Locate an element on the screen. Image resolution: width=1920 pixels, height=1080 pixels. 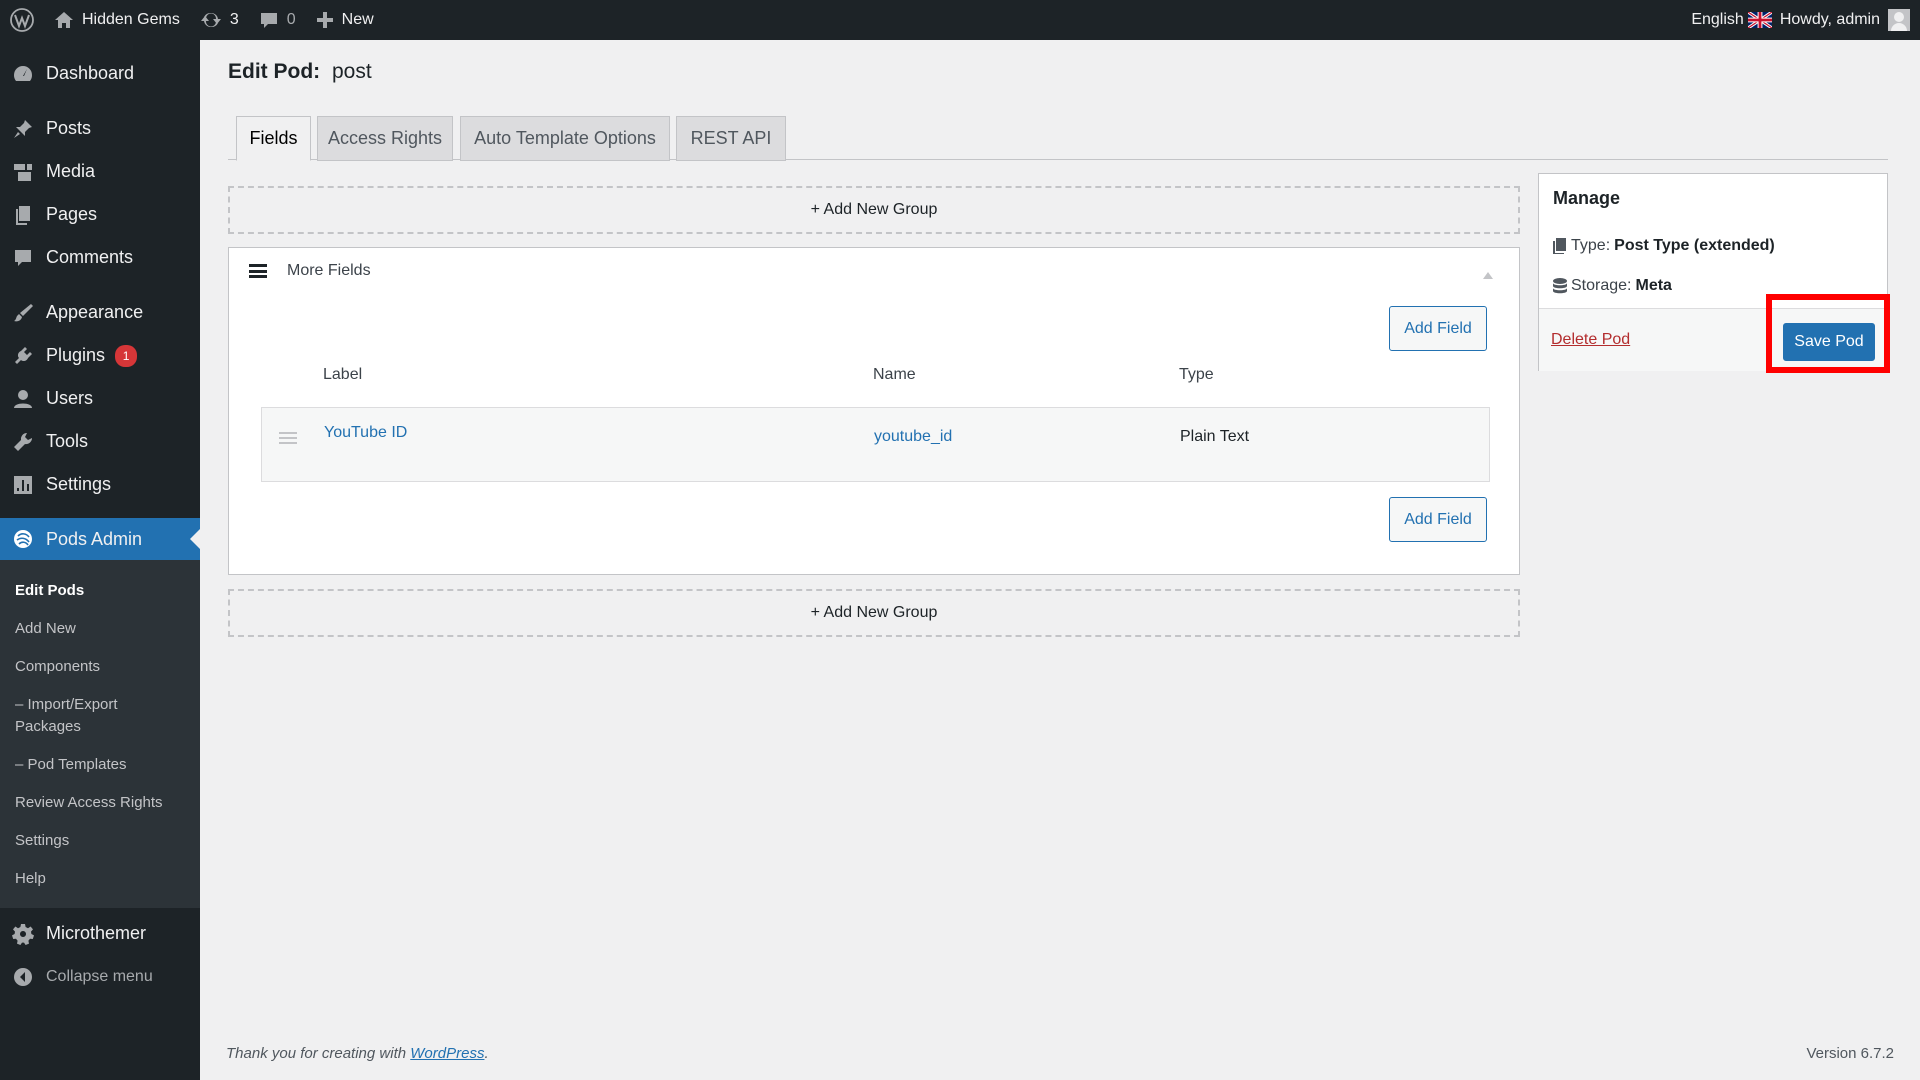
table-row: YouTube ID youtube_id Plain Text is located at coordinates (875, 444).